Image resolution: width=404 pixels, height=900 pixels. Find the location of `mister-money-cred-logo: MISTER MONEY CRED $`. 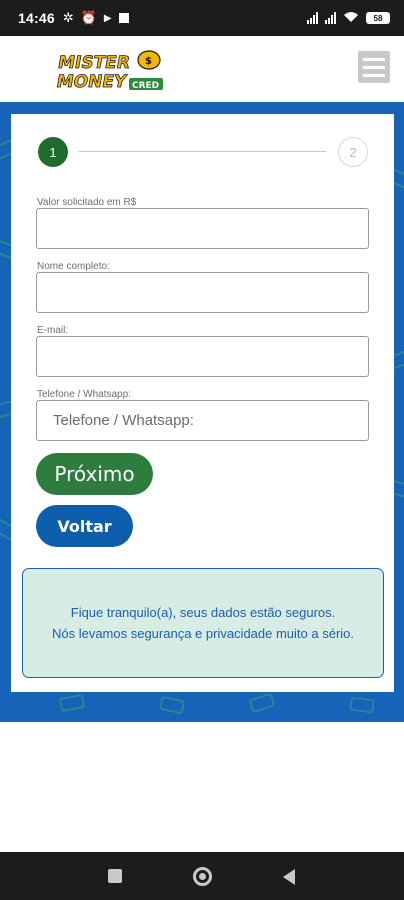

mister-money-cred-logo: MISTER MONEY CRED $ is located at coordinates (111, 70).